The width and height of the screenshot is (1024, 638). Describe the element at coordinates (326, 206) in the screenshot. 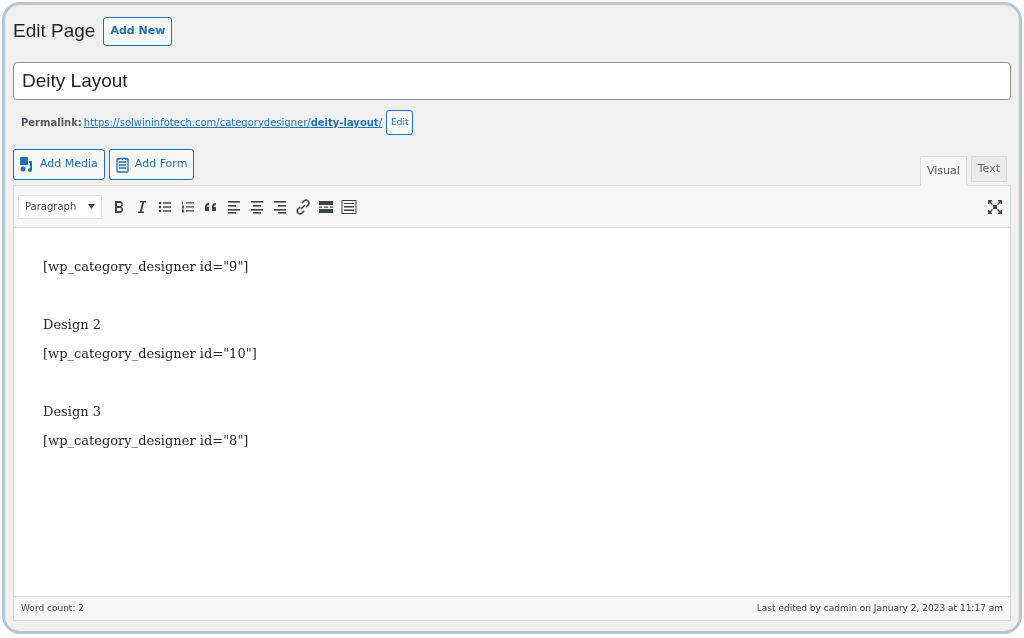

I see `read-more-icon` at that location.